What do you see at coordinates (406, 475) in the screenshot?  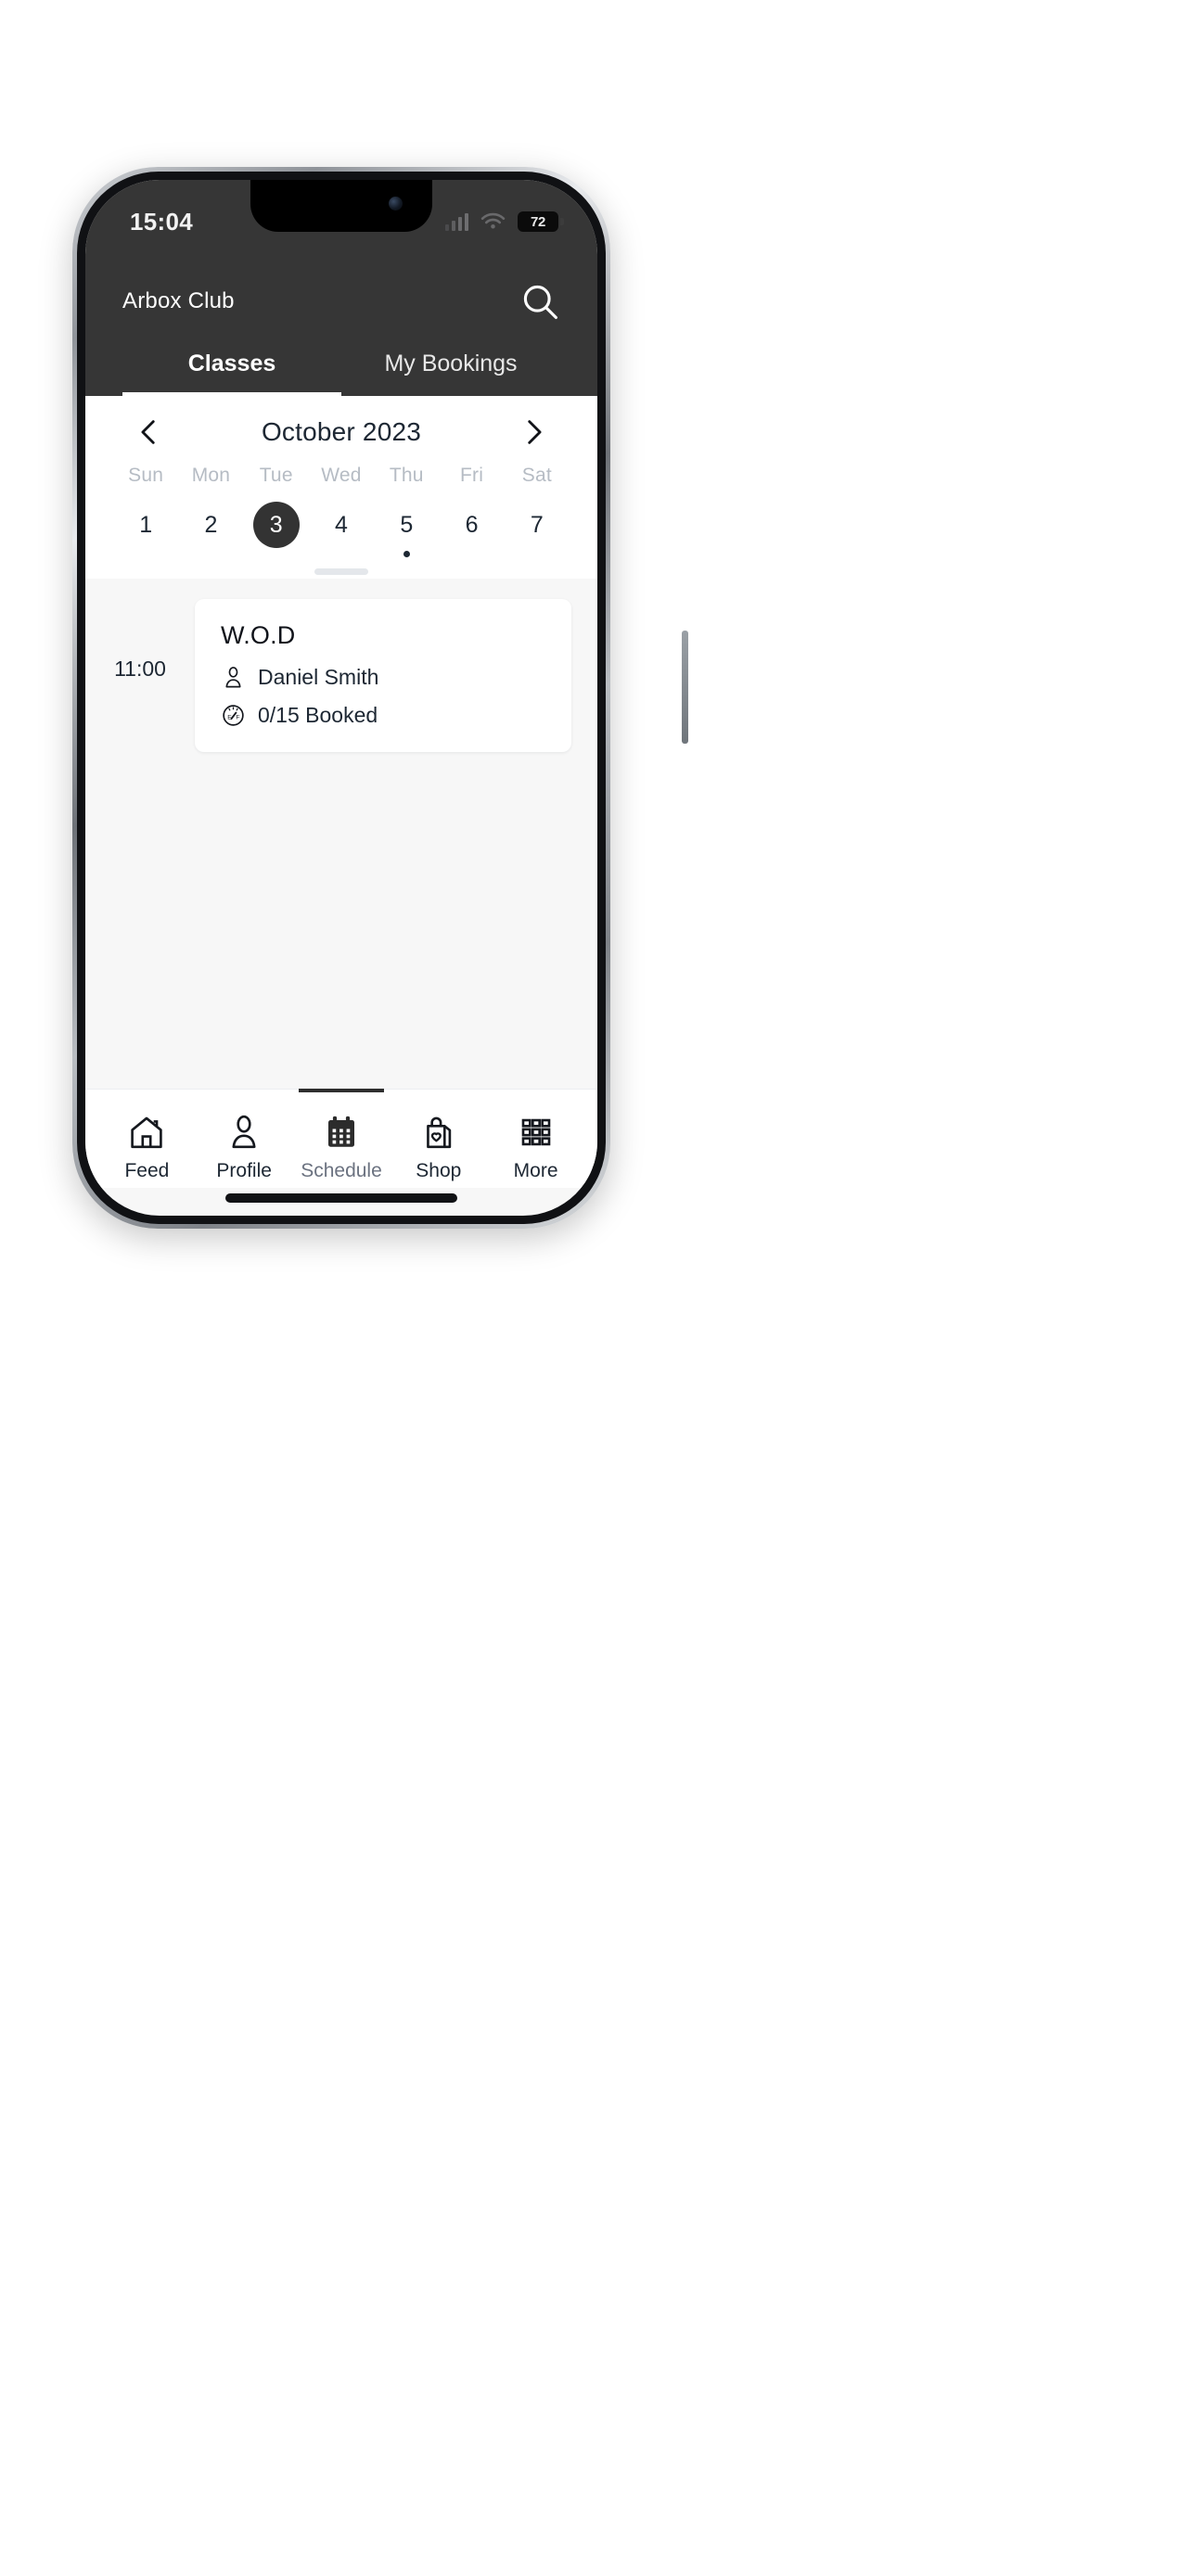 I see `day-name: Thu` at bounding box center [406, 475].